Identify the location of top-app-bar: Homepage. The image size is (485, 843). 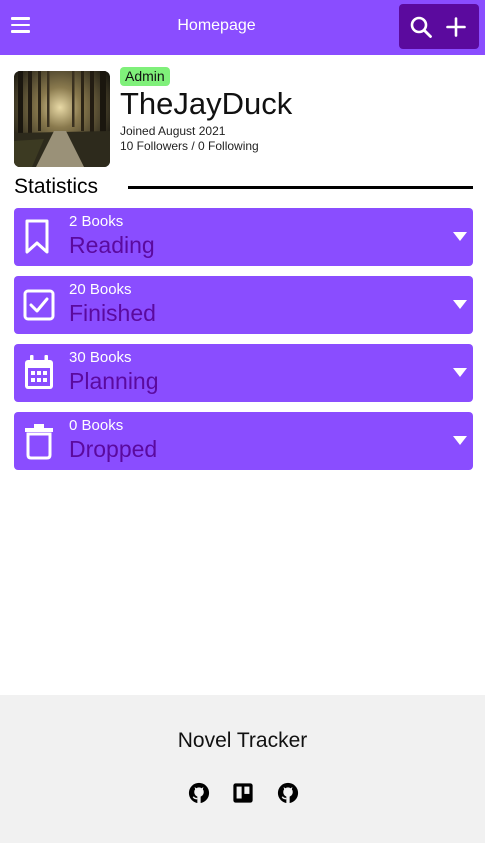
(242, 27).